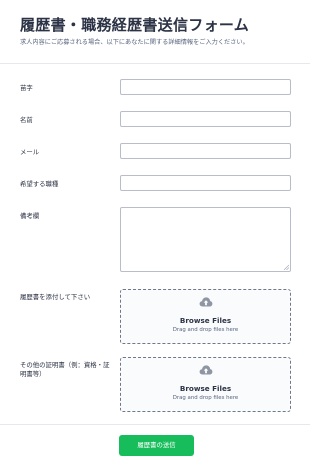 The width and height of the screenshot is (320, 471). I want to click on email-label: メール, so click(30, 152).